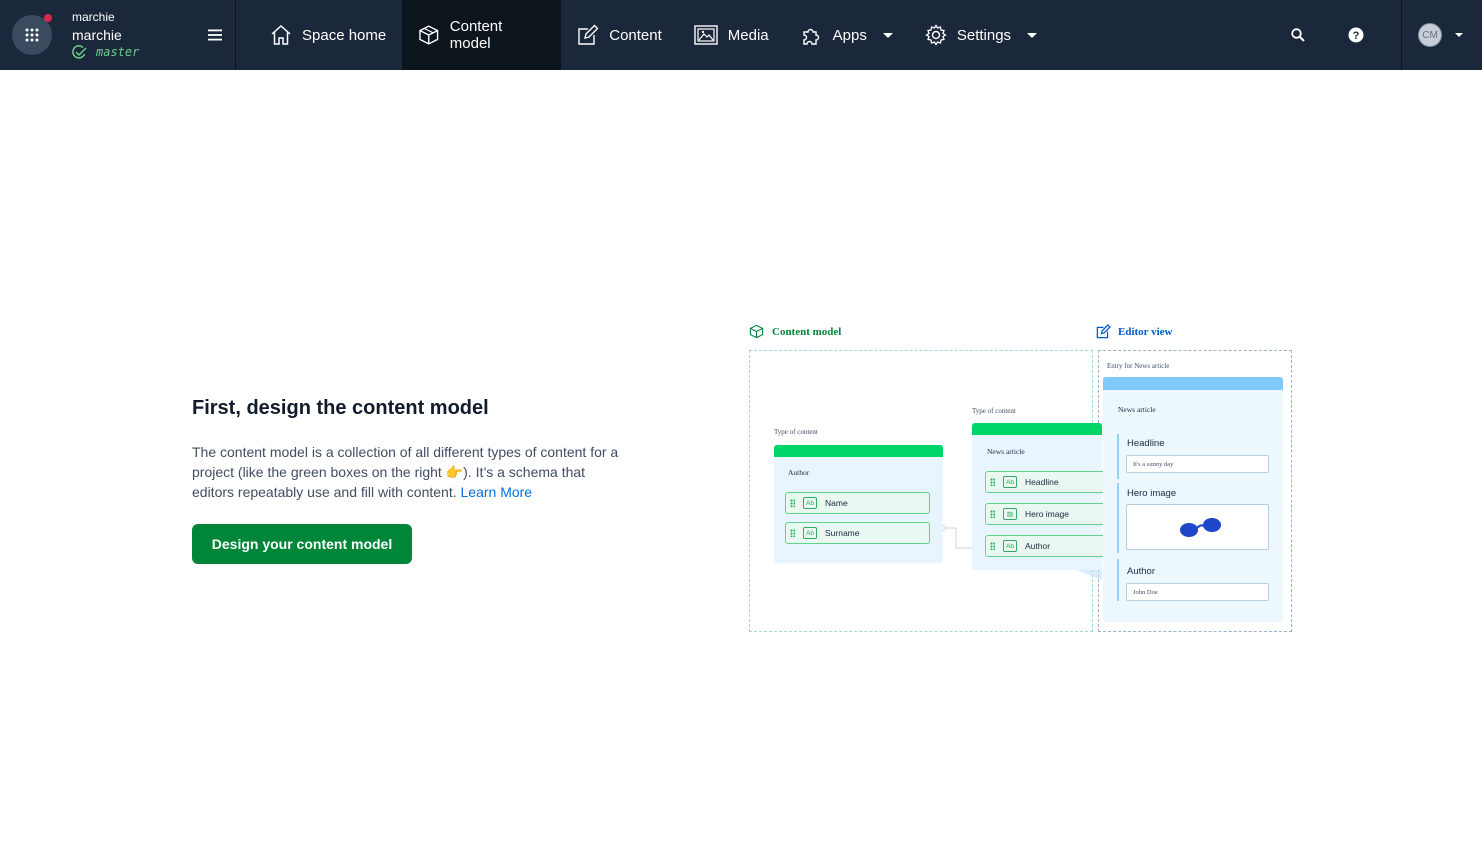 The width and height of the screenshot is (1482, 860). What do you see at coordinates (1430, 35) in the screenshot?
I see `avatar: CM` at bounding box center [1430, 35].